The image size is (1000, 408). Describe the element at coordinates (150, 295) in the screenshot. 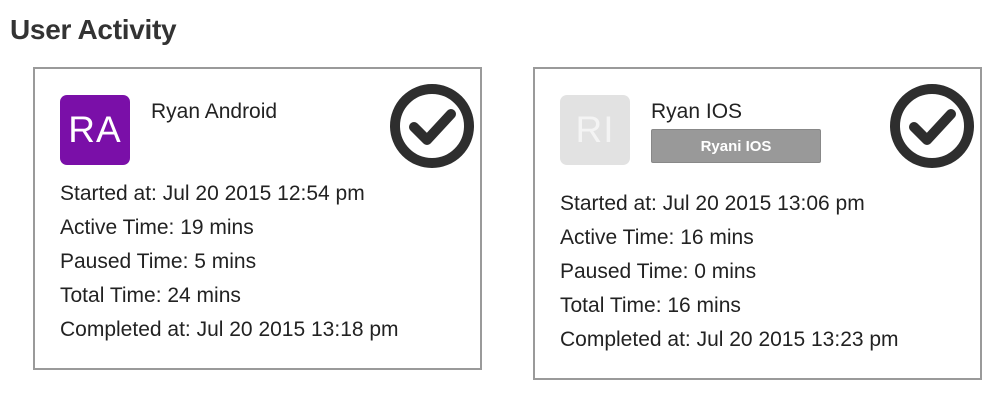

I see `total-time: Total Time: 24 mins` at that location.